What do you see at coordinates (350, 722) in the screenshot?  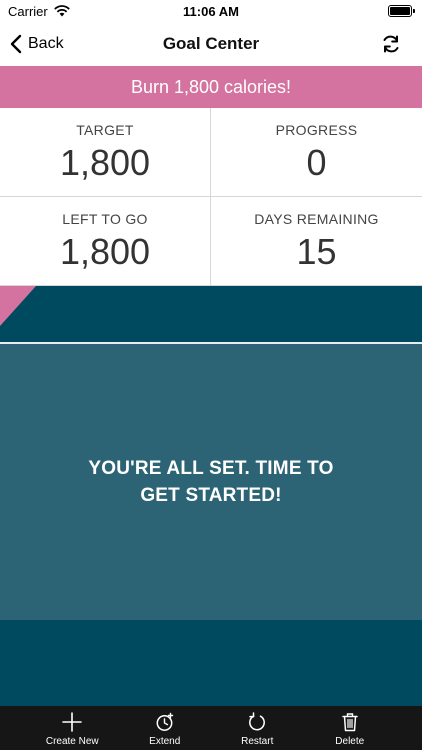 I see `trash-icon` at bounding box center [350, 722].